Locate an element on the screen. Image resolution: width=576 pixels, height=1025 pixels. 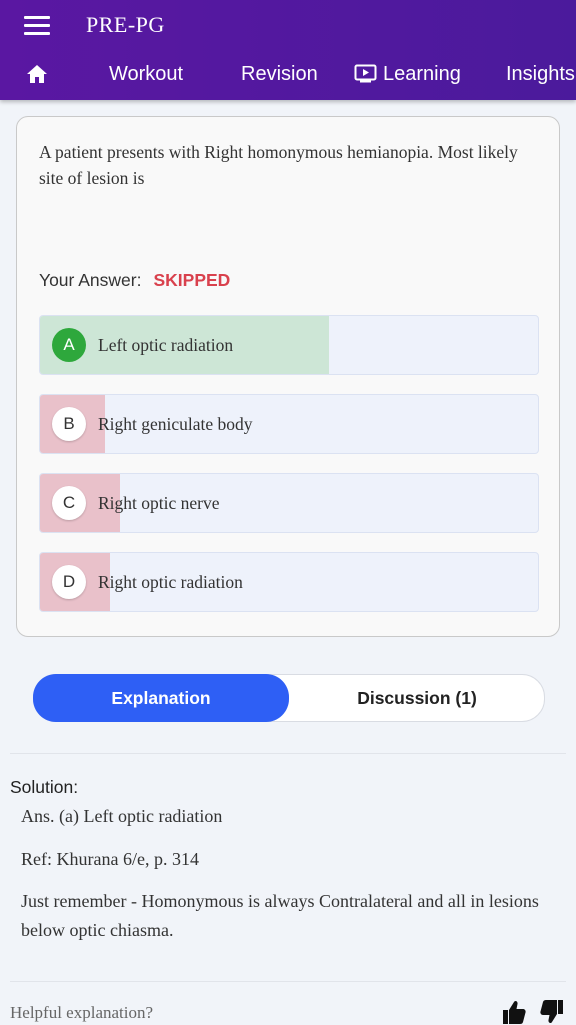
tab-discussion: Discussion (1) is located at coordinates (417, 698).